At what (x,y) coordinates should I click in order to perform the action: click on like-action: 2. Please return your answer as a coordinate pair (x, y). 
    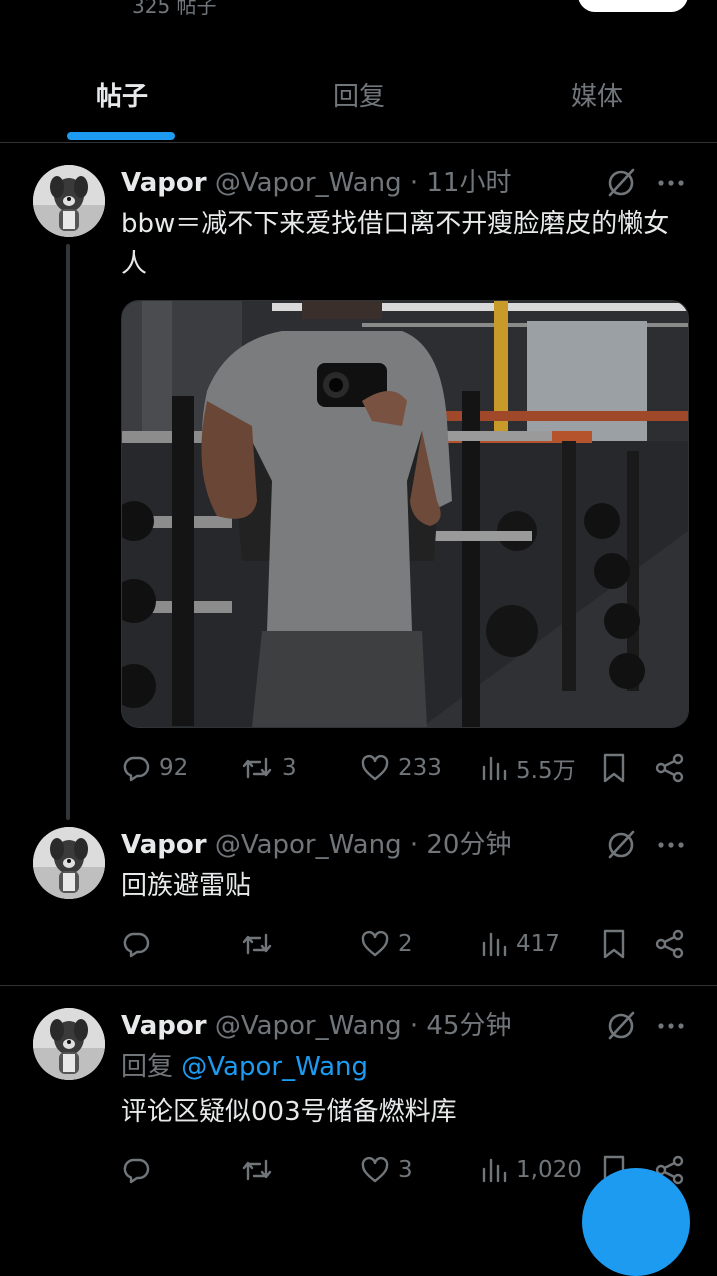
    Looking at the image, I should click on (386, 944).